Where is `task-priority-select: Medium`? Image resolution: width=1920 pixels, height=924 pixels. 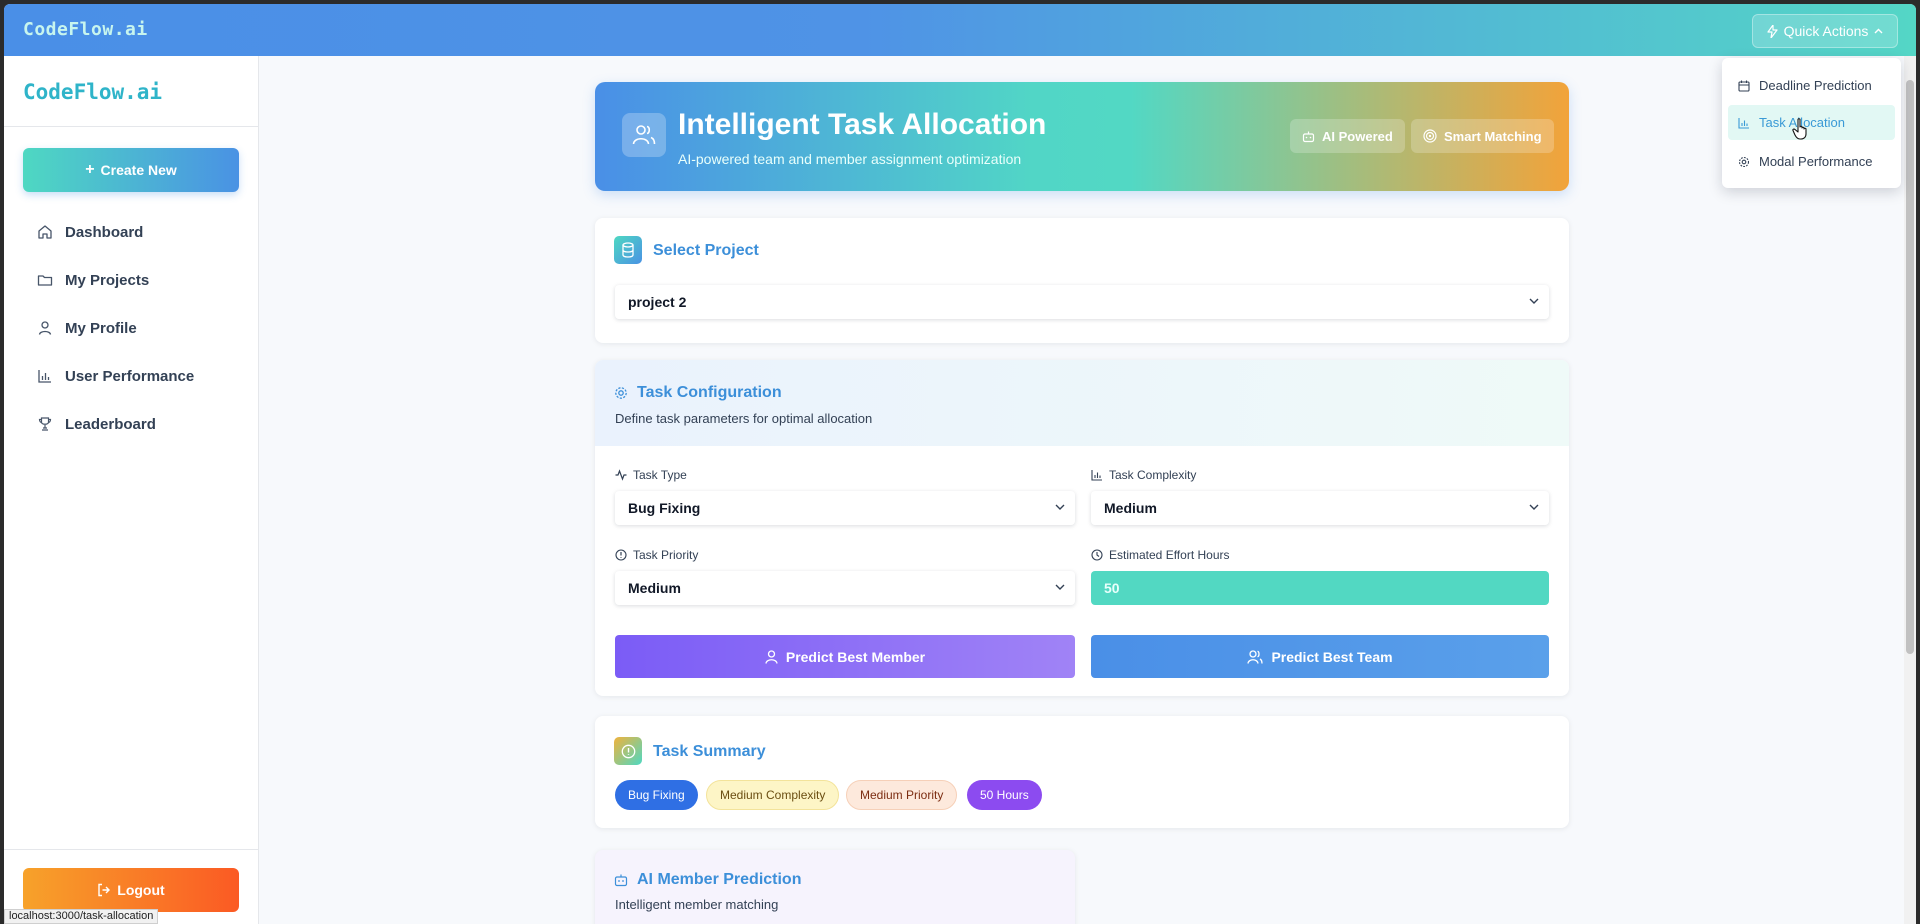 task-priority-select: Medium is located at coordinates (845, 588).